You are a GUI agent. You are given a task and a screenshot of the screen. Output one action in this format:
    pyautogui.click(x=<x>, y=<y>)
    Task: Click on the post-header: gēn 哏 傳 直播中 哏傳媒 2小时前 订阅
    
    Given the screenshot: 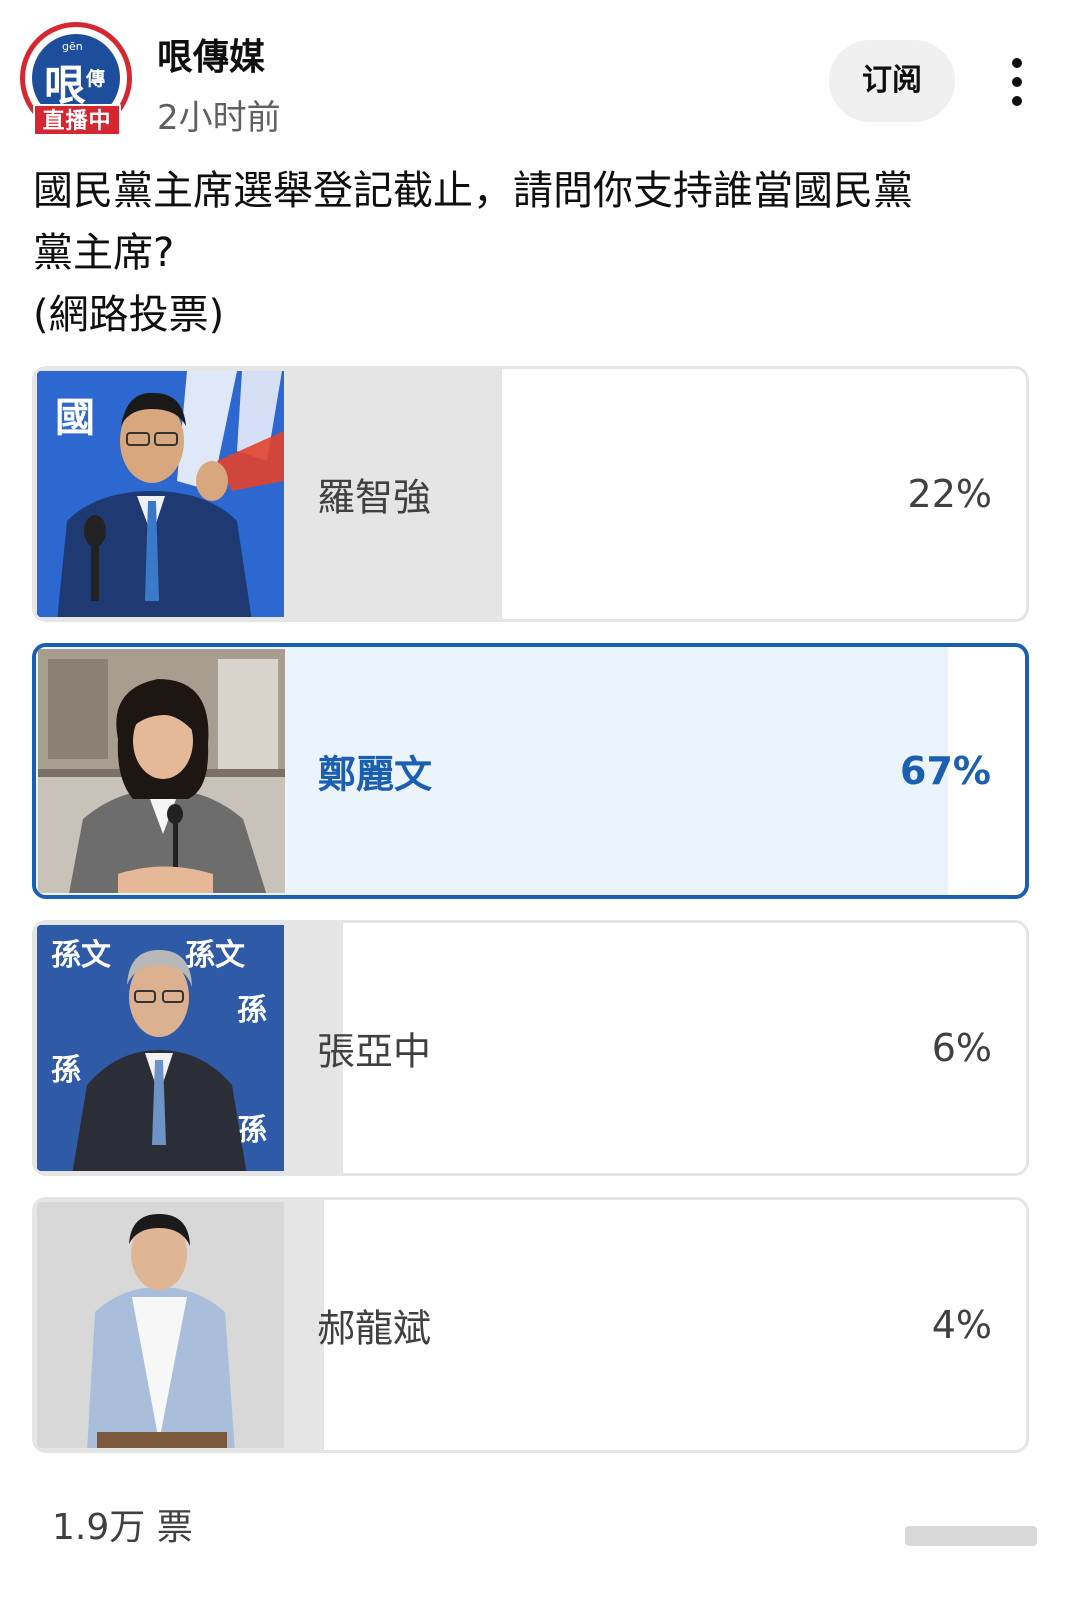 What is the action you would take?
    pyautogui.click(x=540, y=75)
    